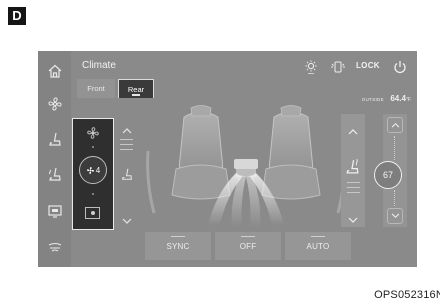 This screenshot has height=306, width=440. Describe the element at coordinates (318, 246) in the screenshot. I see `auto-button: AUTO` at that location.